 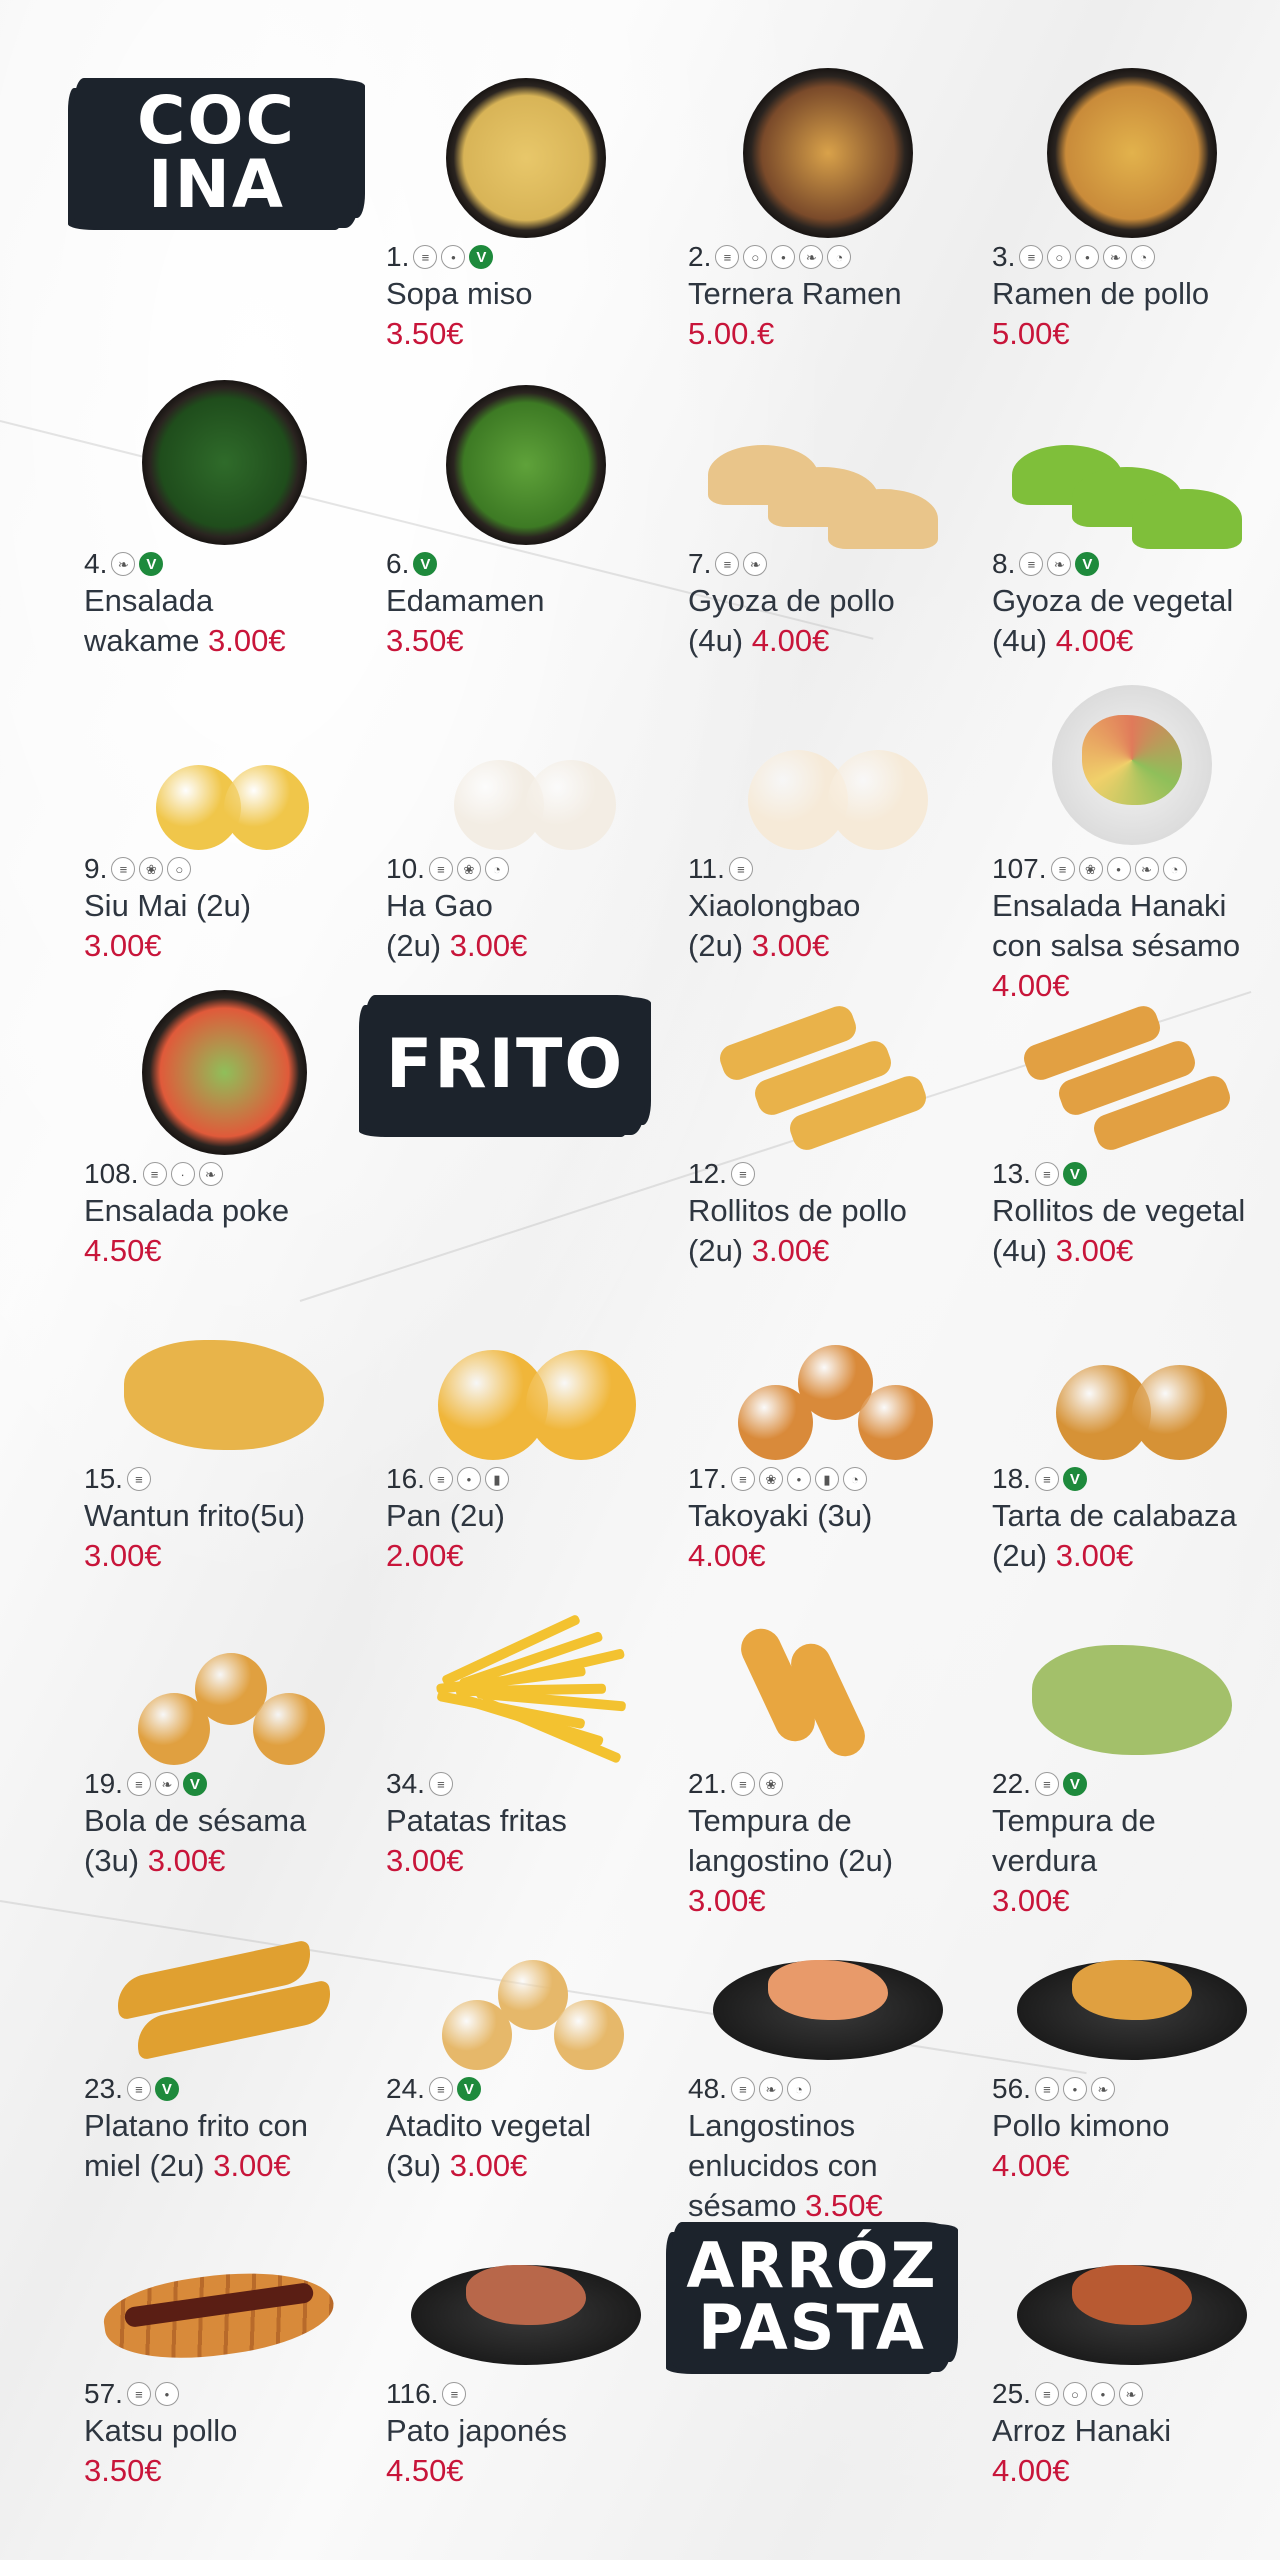 What do you see at coordinates (224, 1123) in the screenshot?
I see `menu-item: 108. ≡ ∙ ❧ Ensalada poke 4.50€` at bounding box center [224, 1123].